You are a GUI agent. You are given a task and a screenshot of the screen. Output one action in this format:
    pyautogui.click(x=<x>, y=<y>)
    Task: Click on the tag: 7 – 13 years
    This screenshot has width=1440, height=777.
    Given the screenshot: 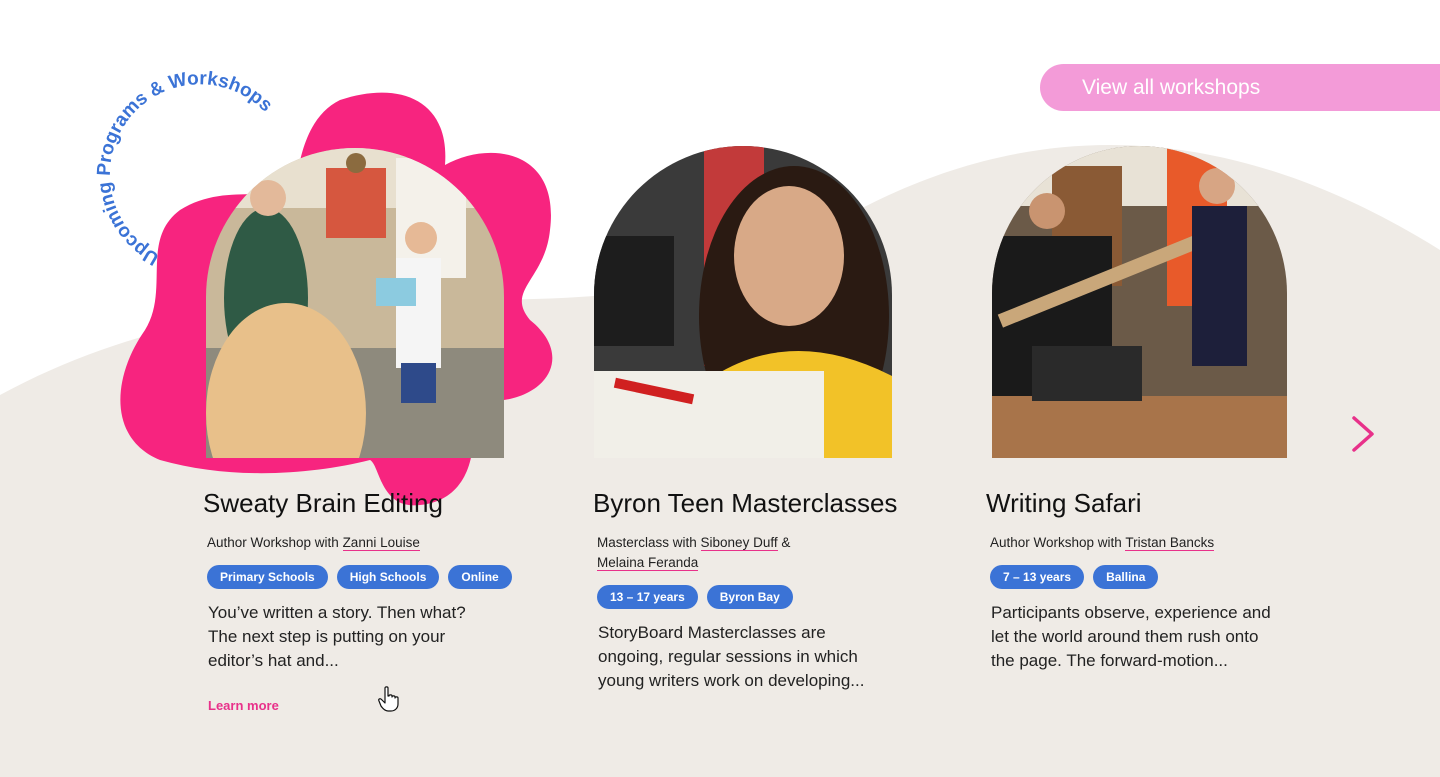 What is the action you would take?
    pyautogui.click(x=1037, y=577)
    